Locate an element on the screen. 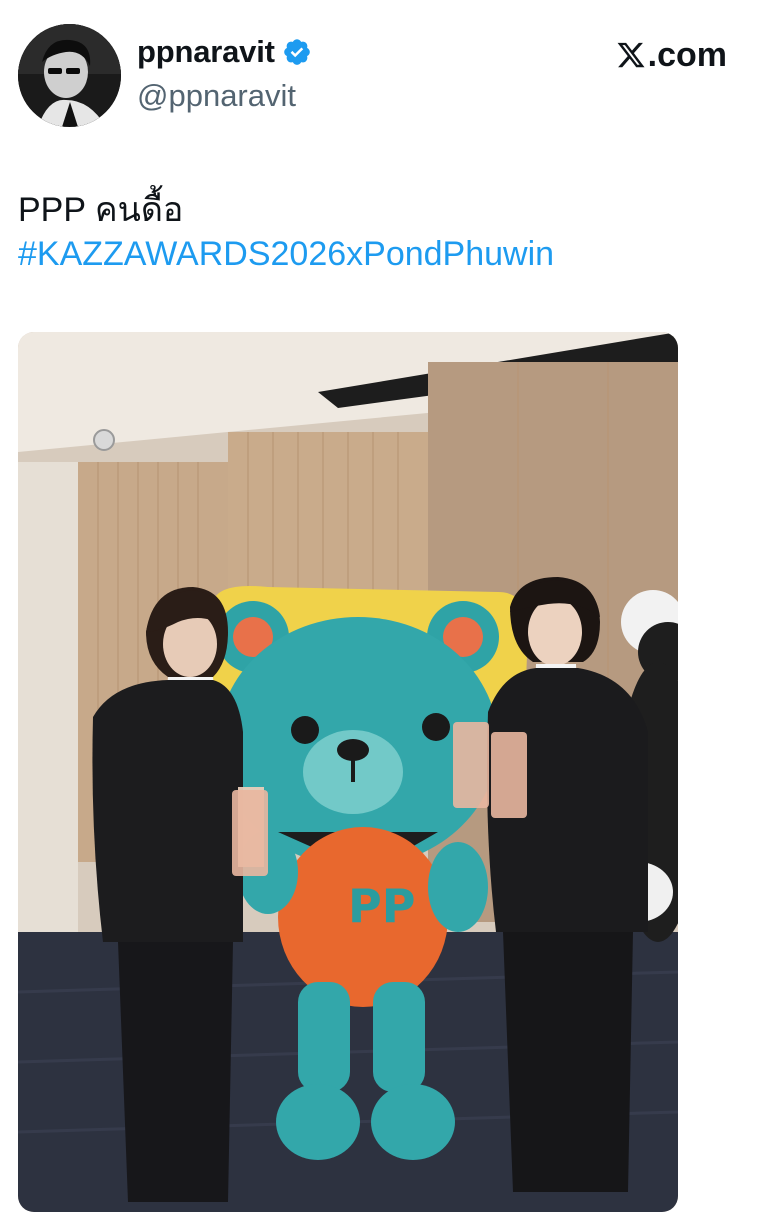  x-logo-icon is located at coordinates (631, 55).